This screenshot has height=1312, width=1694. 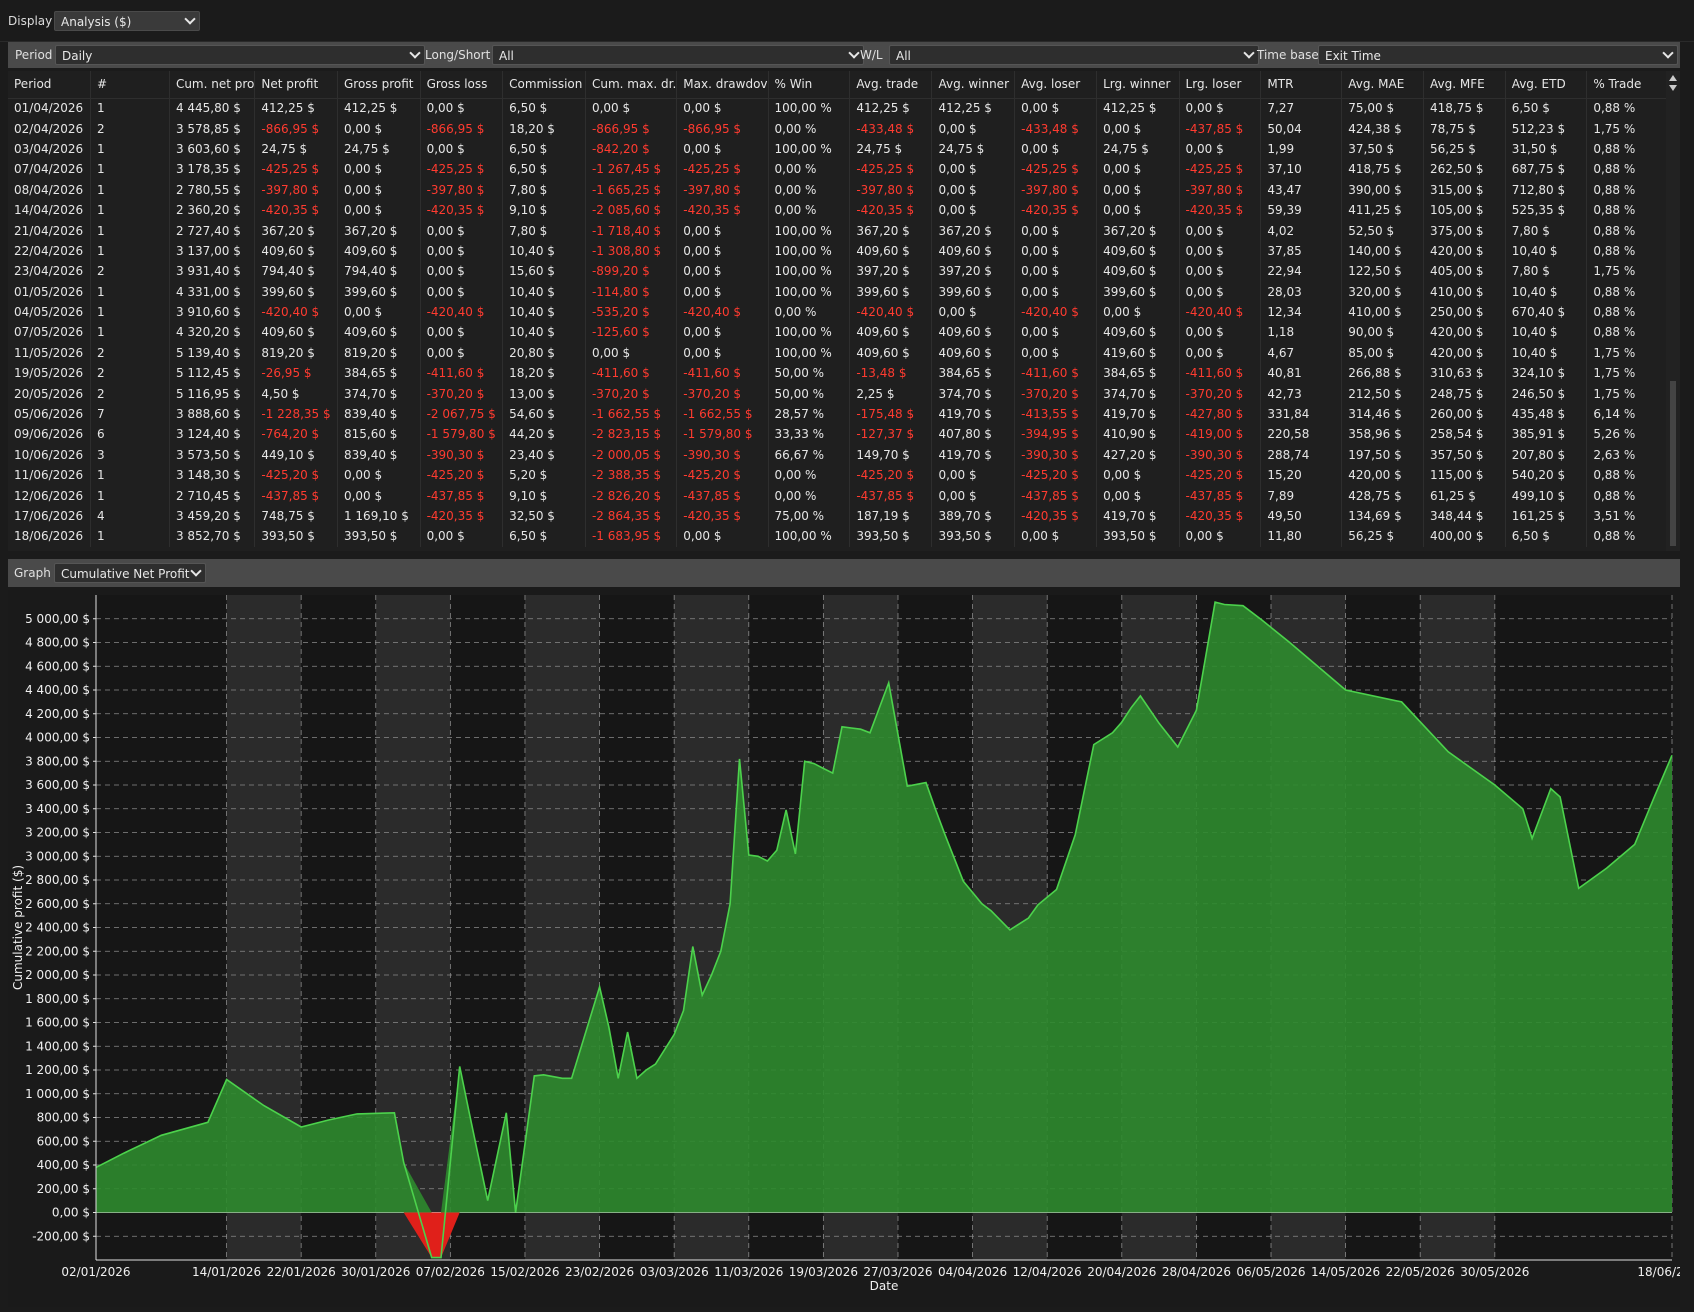 What do you see at coordinates (212, 434) in the screenshot?
I see `table-cell: 3 124,40 $` at bounding box center [212, 434].